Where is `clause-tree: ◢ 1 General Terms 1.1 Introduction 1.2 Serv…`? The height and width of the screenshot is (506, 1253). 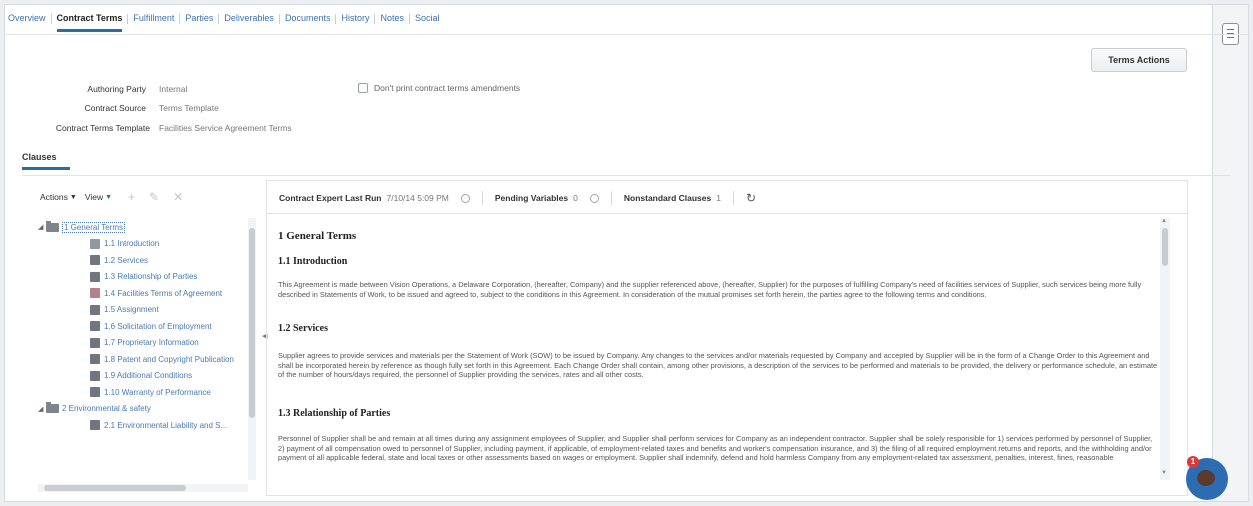
clause-tree: ◢ 1 General Terms 1.1 Introduction 1.2 Serv… is located at coordinates (150, 355).